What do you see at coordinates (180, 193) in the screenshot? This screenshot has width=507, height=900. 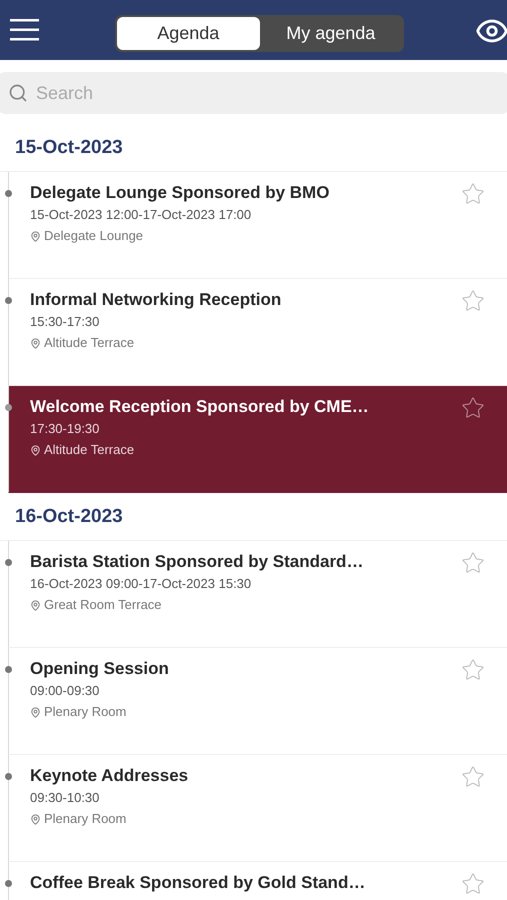 I see `session-title: Delegate Lounge Sponsored by BMO` at bounding box center [180, 193].